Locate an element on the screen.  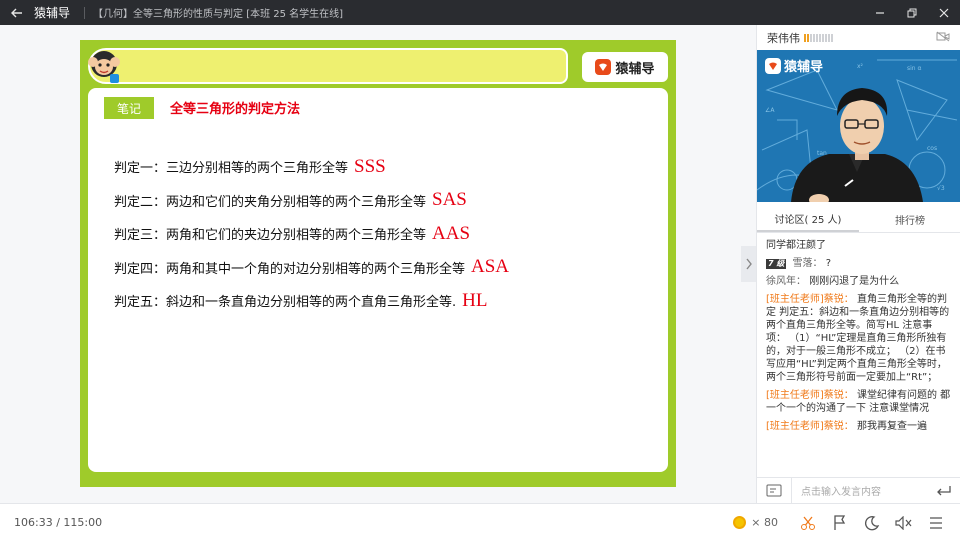
panel-tabs: 讨论区( 25 人) 排行榜 is located at coordinates (858, 220).